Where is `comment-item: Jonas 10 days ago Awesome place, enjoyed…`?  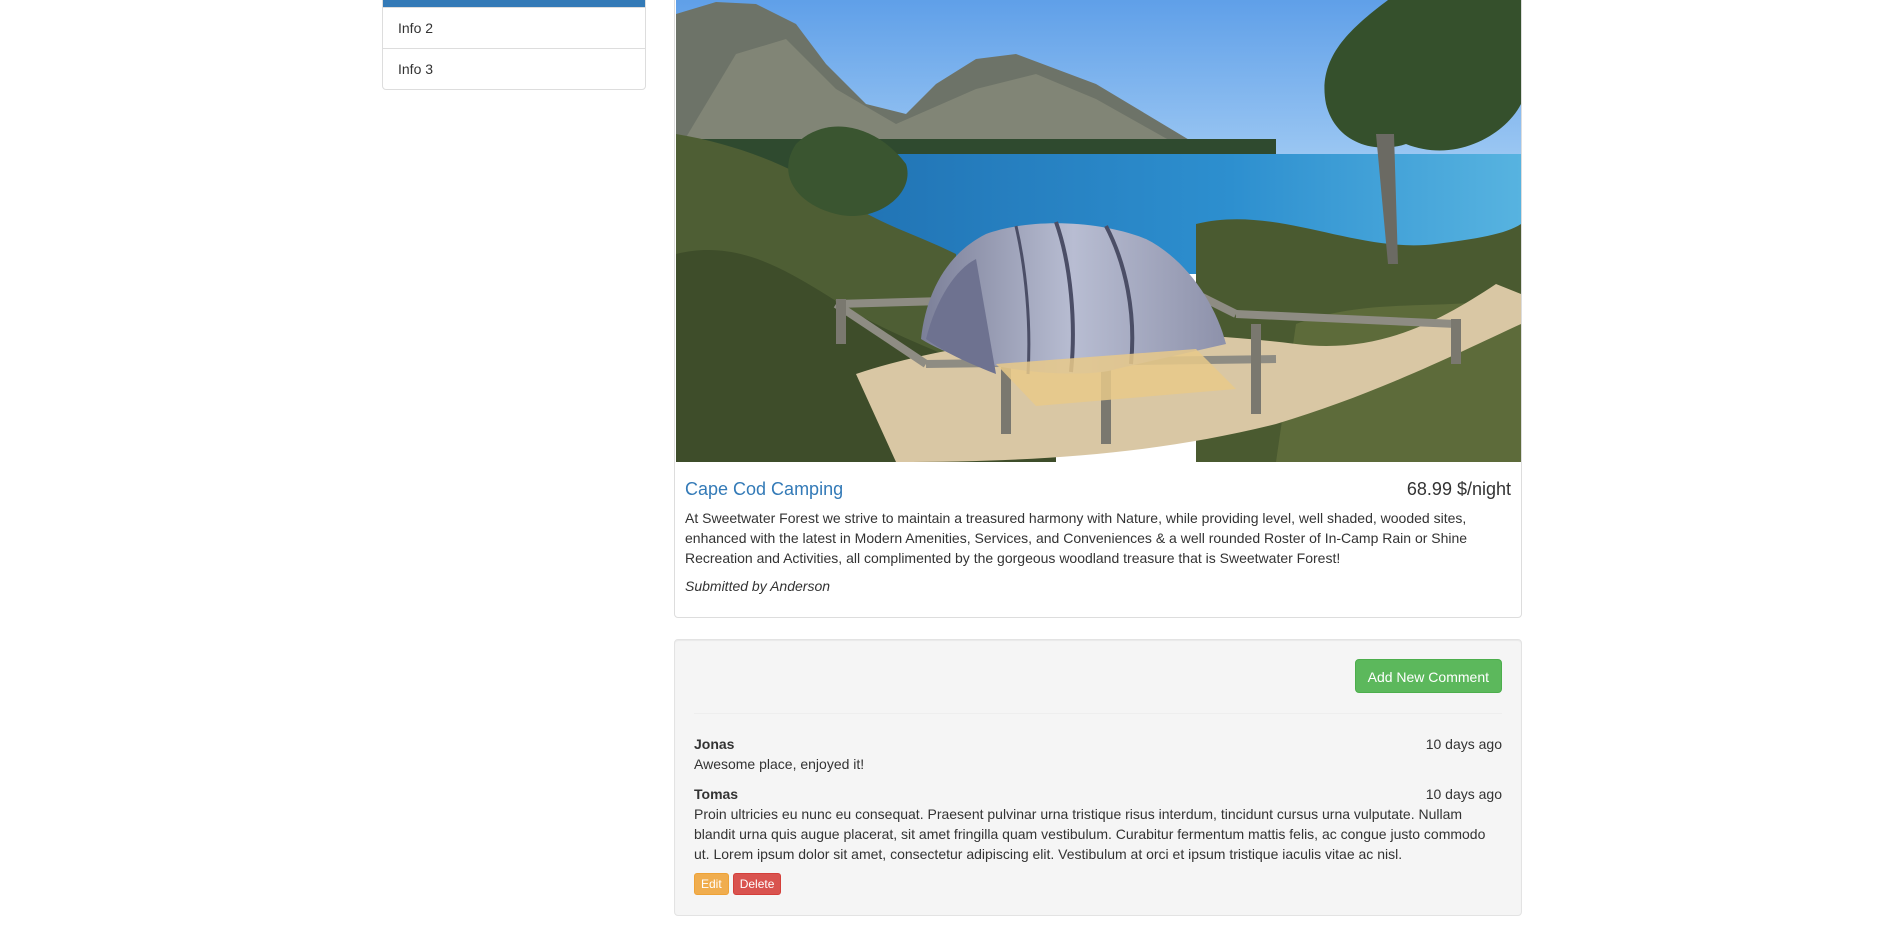
comment-item: Jonas 10 days ago Awesome place, enjoyed… is located at coordinates (1098, 754).